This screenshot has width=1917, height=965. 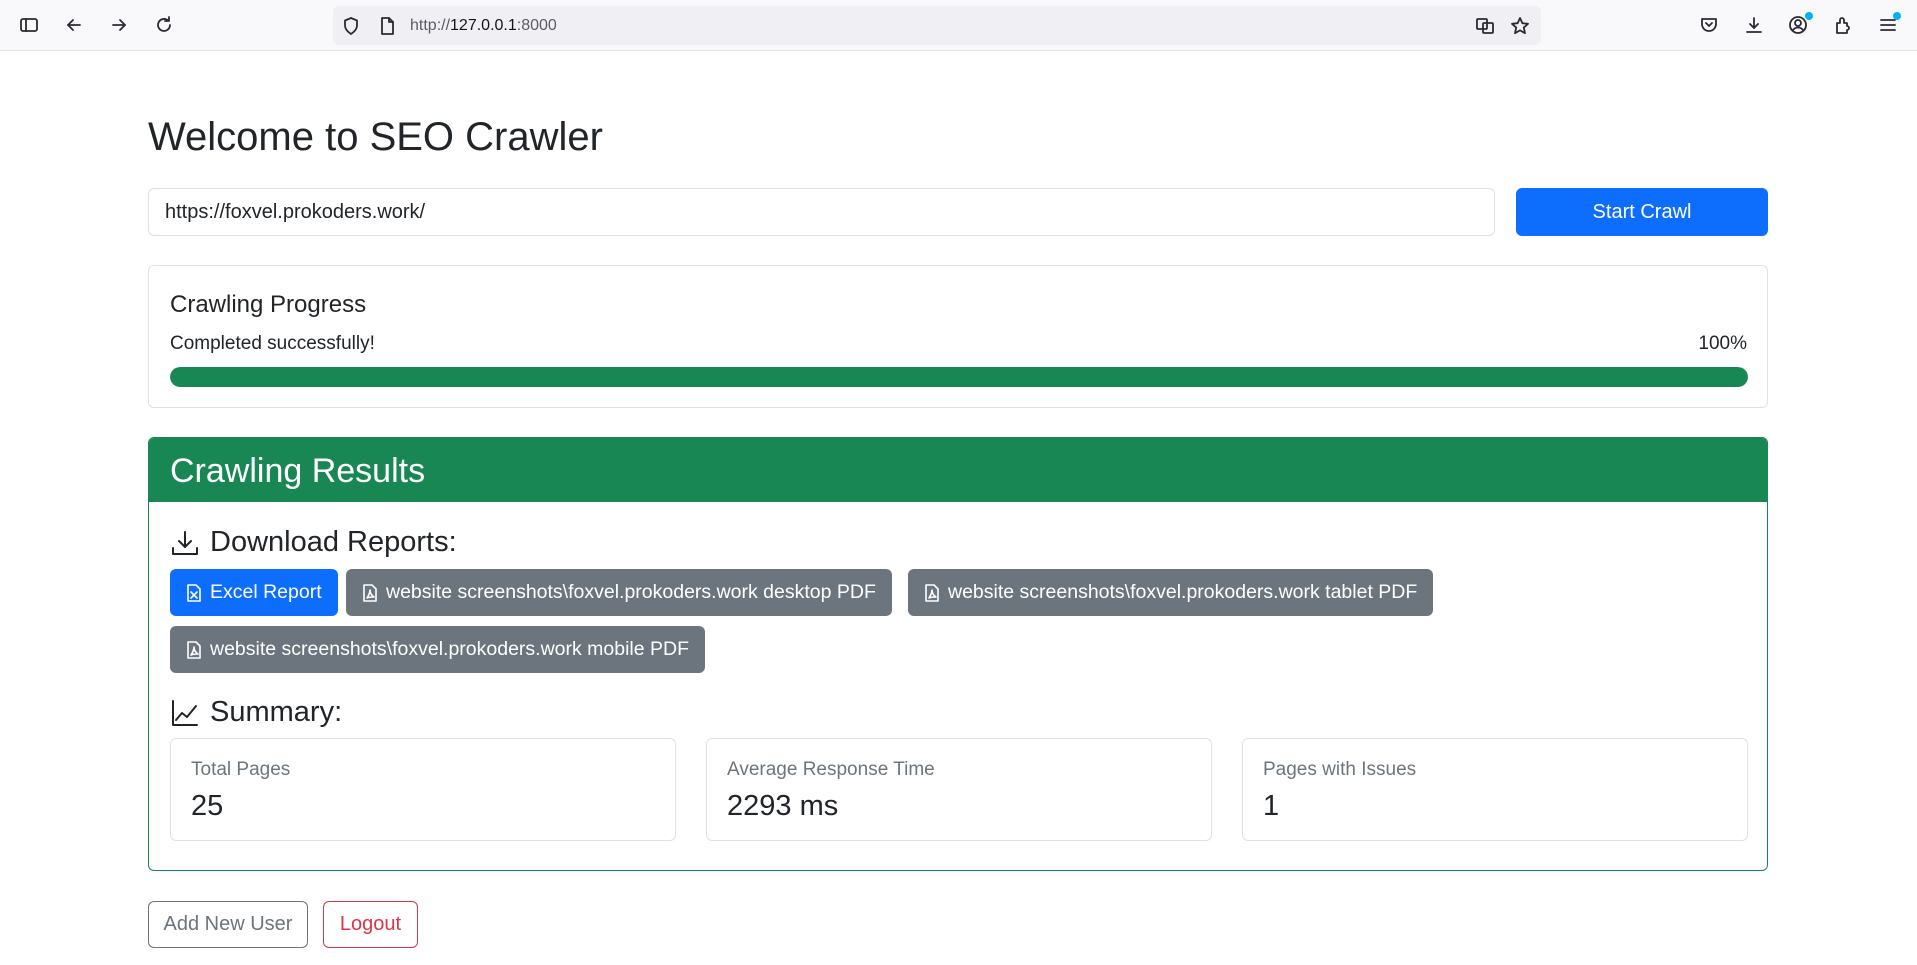 What do you see at coordinates (272, 343) in the screenshot?
I see `progress-status: Completed successfully!` at bounding box center [272, 343].